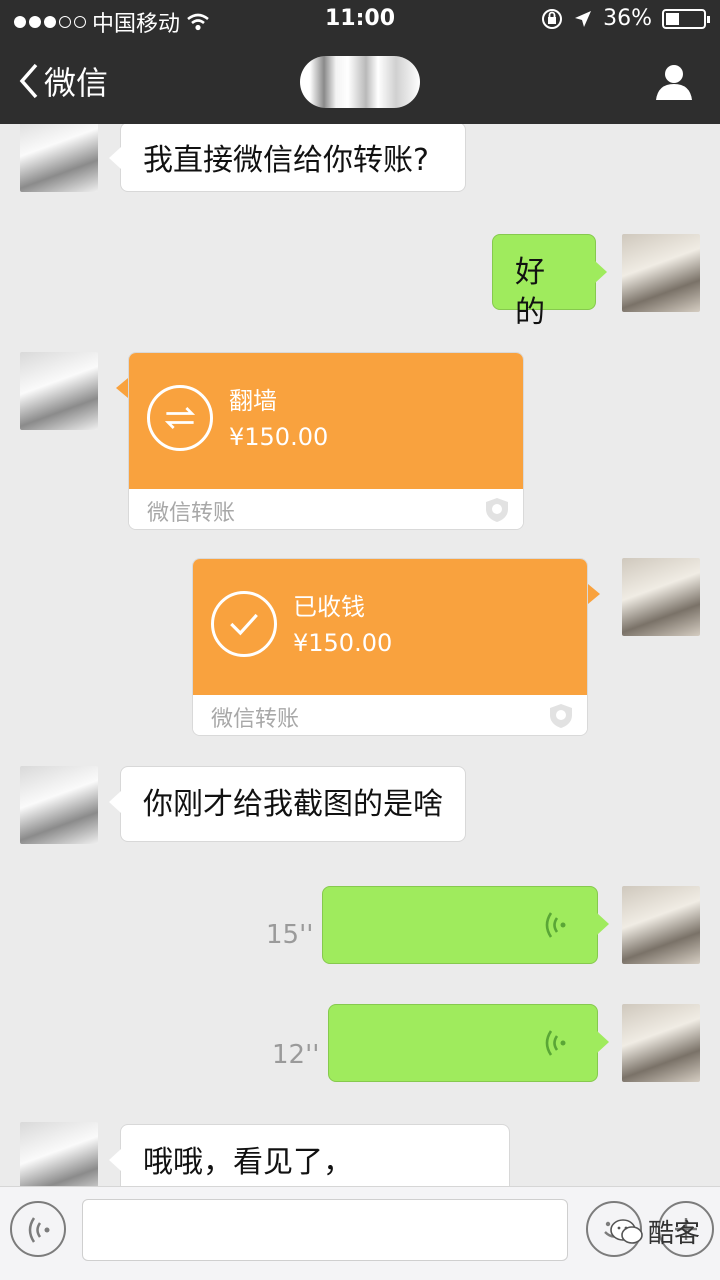 The height and width of the screenshot is (1280, 720). What do you see at coordinates (674, 1234) in the screenshot?
I see `watermark-text: 酷客` at bounding box center [674, 1234].